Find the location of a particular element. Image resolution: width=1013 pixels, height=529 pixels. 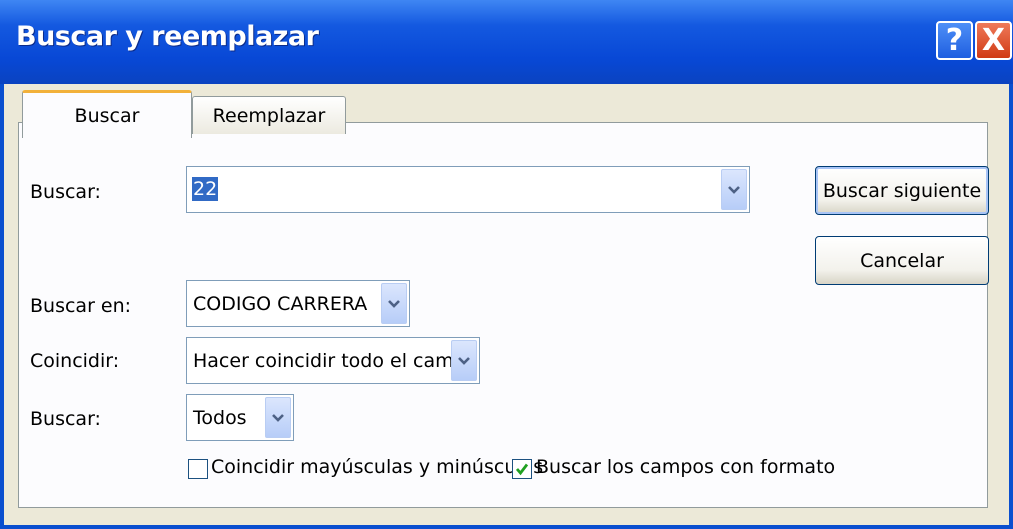

cancel-button: Cancelar is located at coordinates (902, 260).